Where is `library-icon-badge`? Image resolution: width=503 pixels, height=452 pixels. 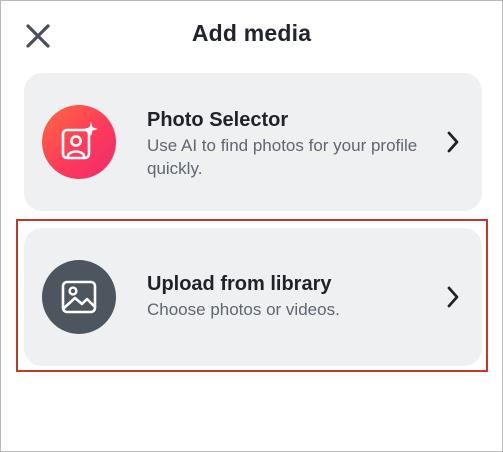
library-icon-badge is located at coordinates (79, 297).